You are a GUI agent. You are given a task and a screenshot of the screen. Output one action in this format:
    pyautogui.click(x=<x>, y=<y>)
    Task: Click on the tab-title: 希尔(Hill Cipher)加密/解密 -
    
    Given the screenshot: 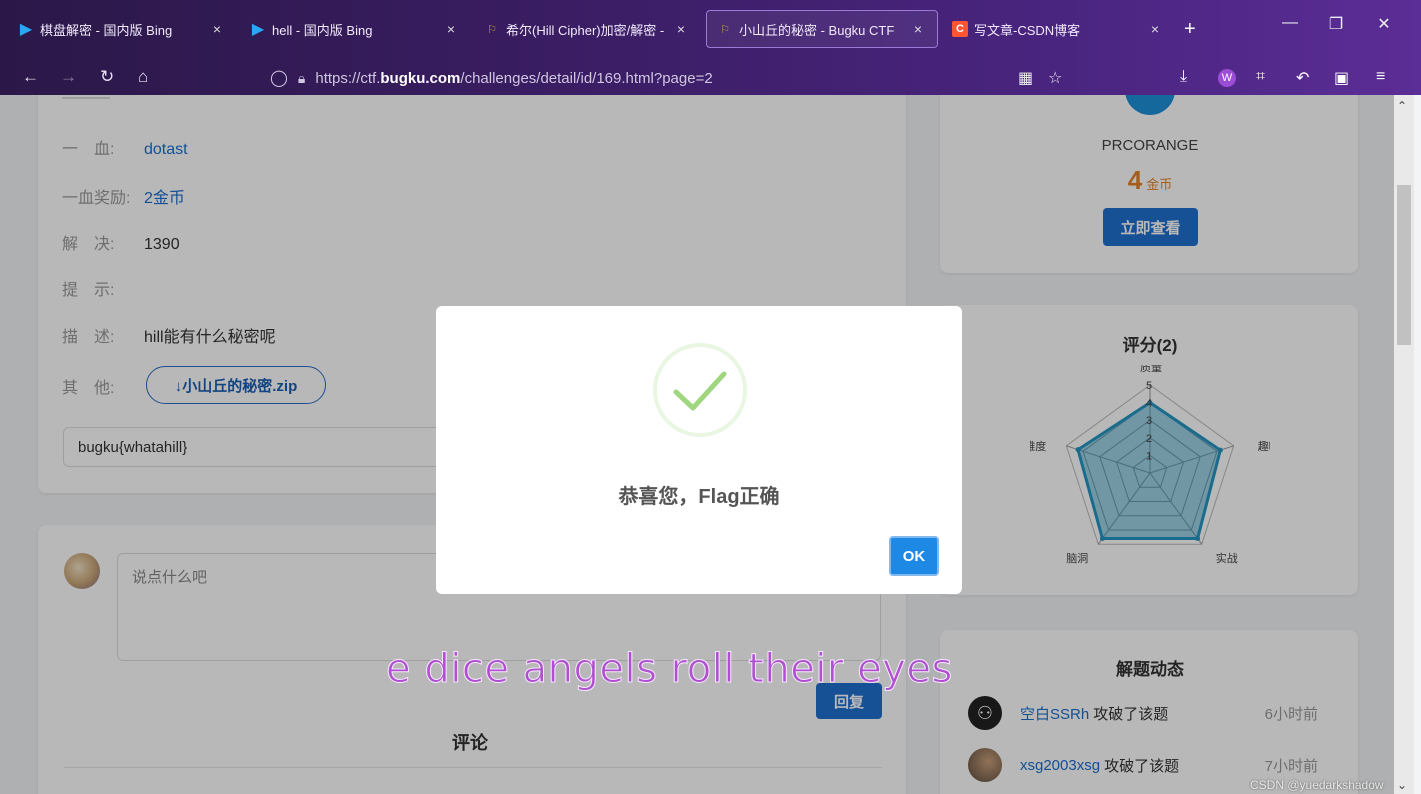 What is the action you would take?
    pyautogui.click(x=585, y=30)
    